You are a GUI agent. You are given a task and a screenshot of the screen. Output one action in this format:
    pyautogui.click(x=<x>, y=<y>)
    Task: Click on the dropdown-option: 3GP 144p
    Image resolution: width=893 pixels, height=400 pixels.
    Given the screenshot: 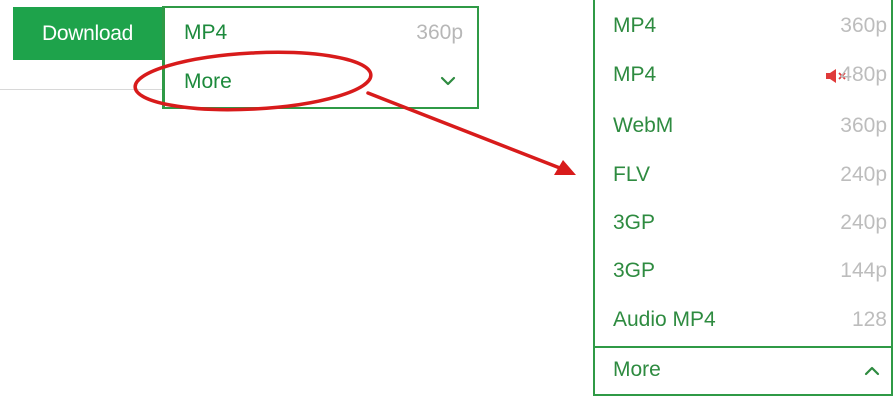 What is the action you would take?
    pyautogui.click(x=743, y=270)
    